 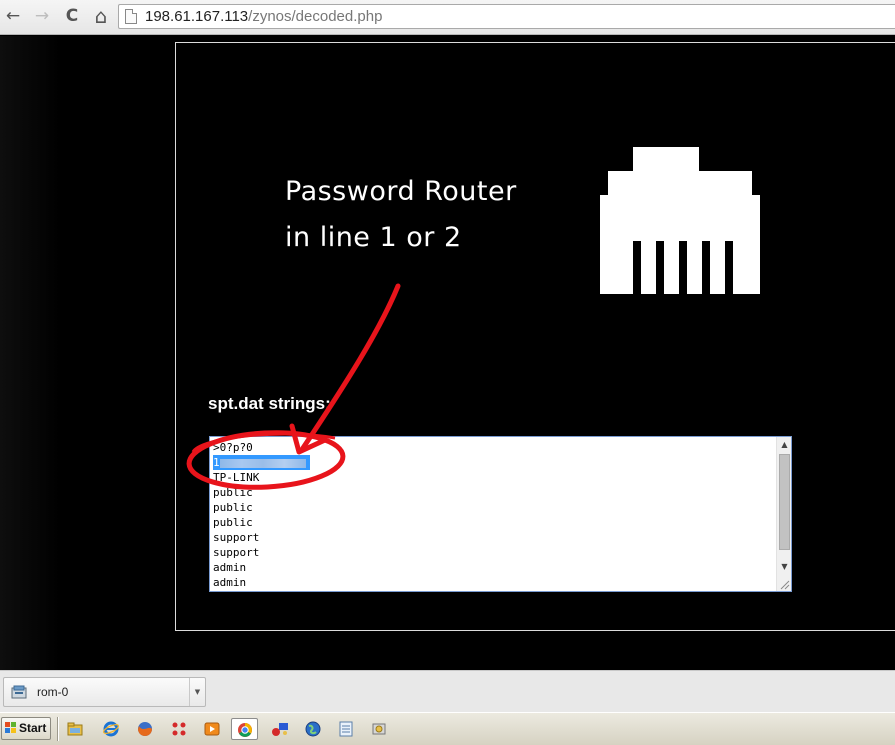 I want to click on list-item-text: TP-LINK, so click(x=236, y=477).